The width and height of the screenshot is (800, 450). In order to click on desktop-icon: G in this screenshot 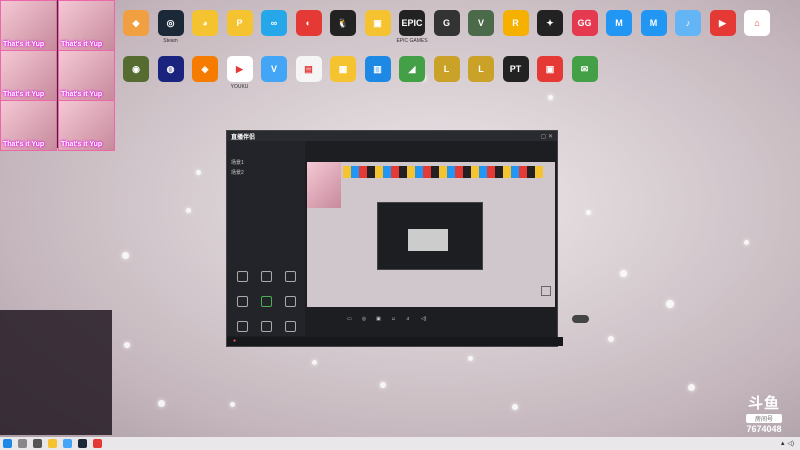, I will do `click(447, 24)`.